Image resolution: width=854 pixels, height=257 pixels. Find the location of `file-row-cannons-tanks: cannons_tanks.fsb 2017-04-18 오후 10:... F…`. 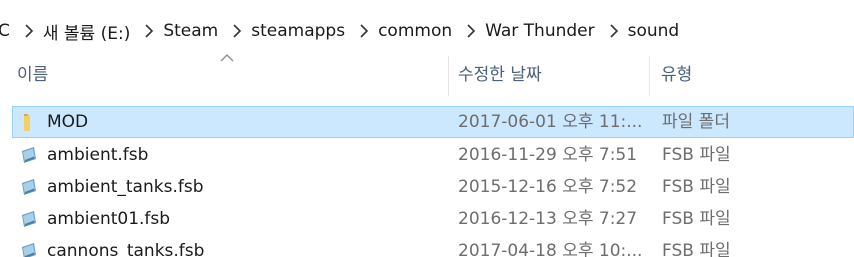

file-row-cannons-tanks: cannons_tanks.fsb 2017-04-18 오후 10:... F… is located at coordinates (433, 246).